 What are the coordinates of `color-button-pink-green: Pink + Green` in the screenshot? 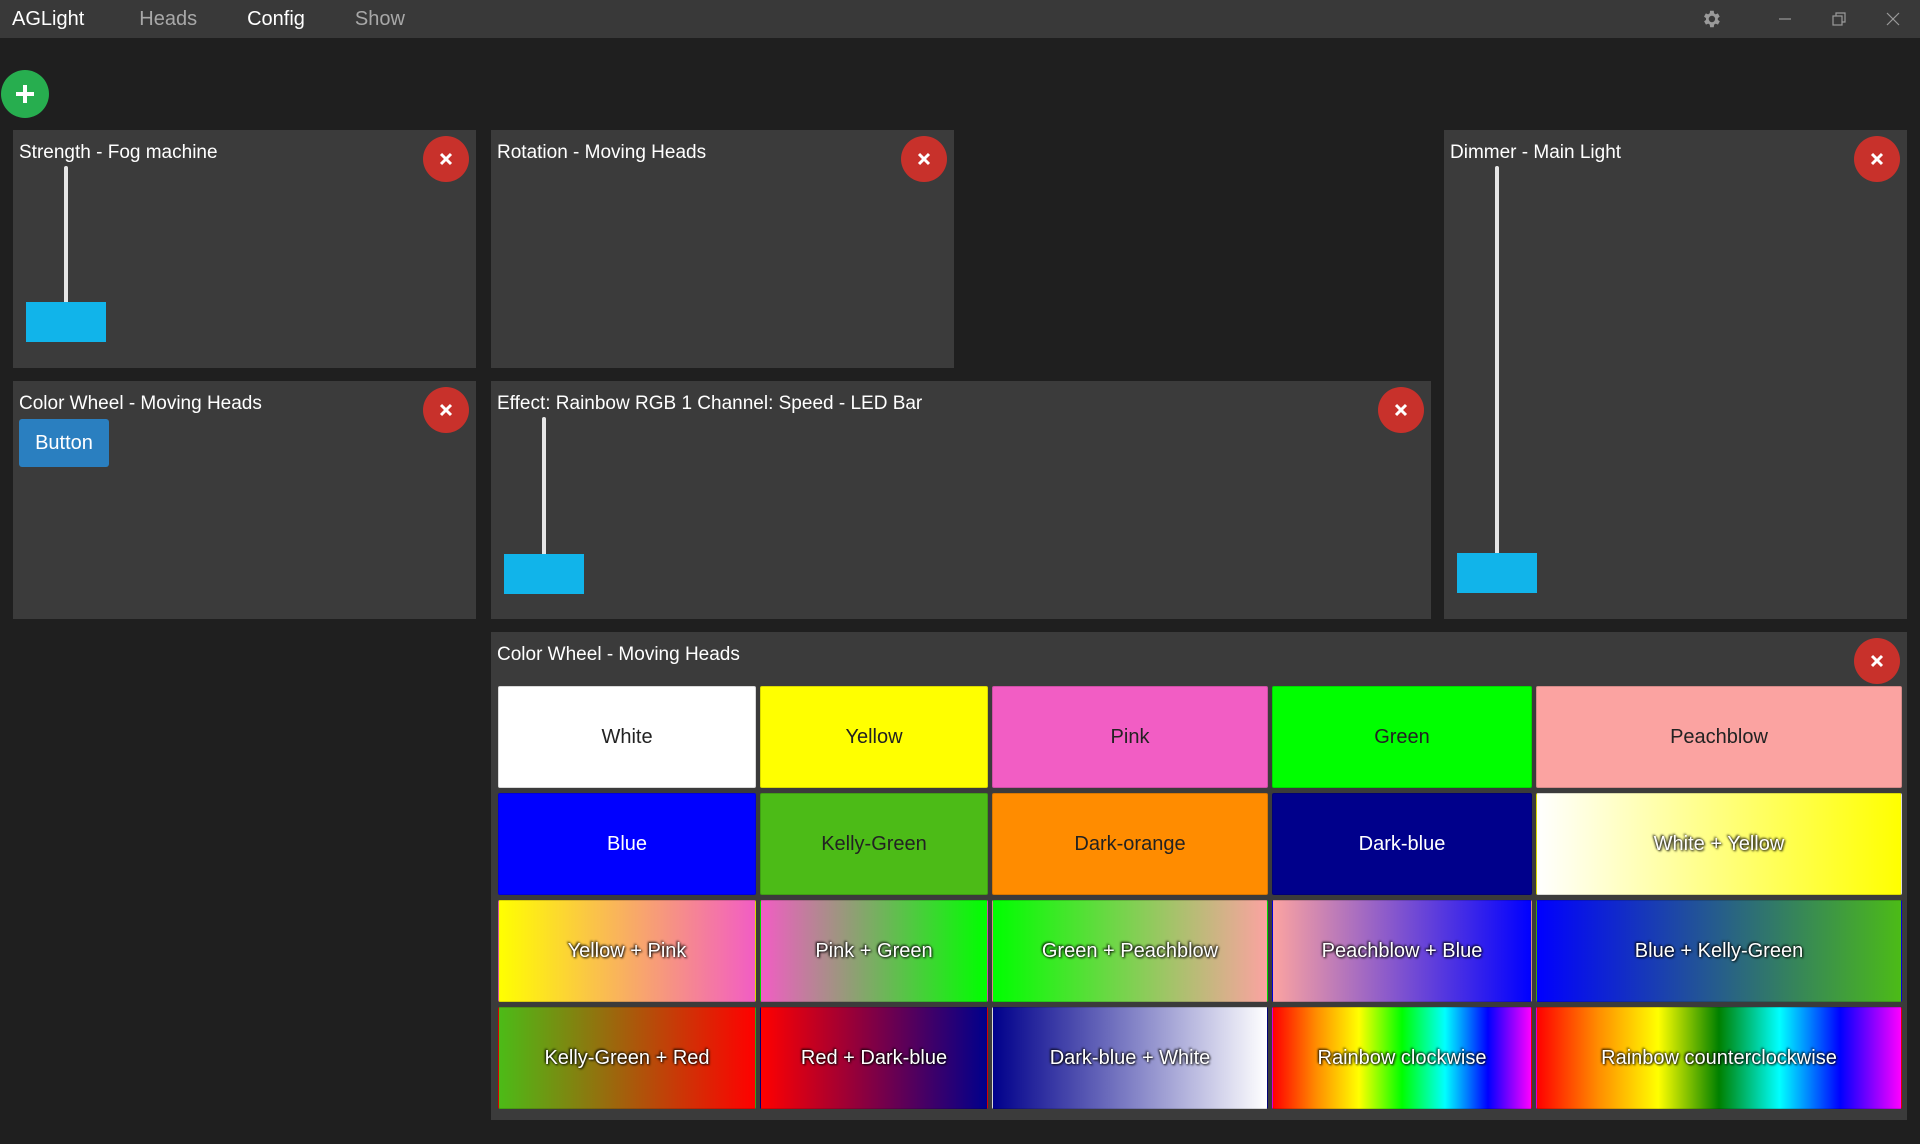 It's located at (874, 951).